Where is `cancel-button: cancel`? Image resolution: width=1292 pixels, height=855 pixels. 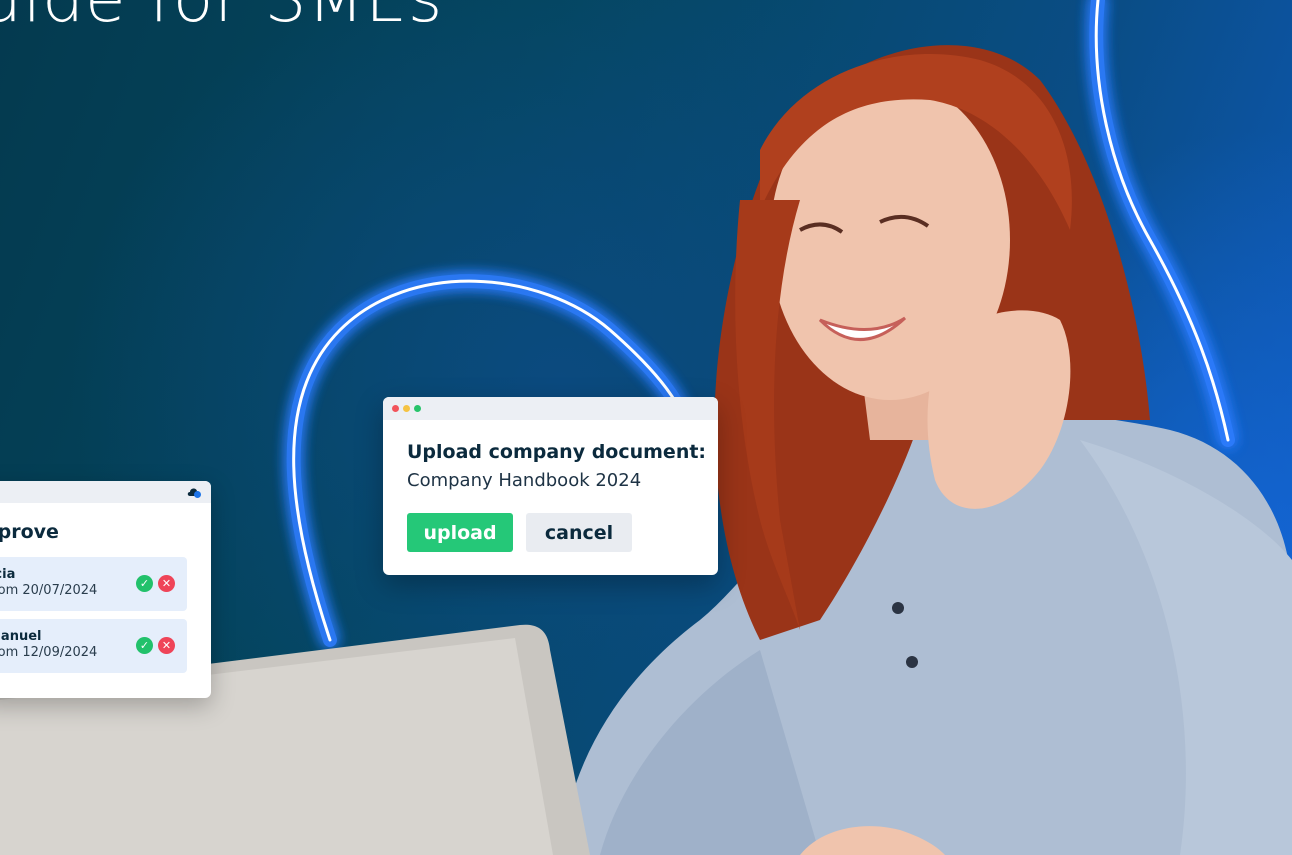 cancel-button: cancel is located at coordinates (579, 532).